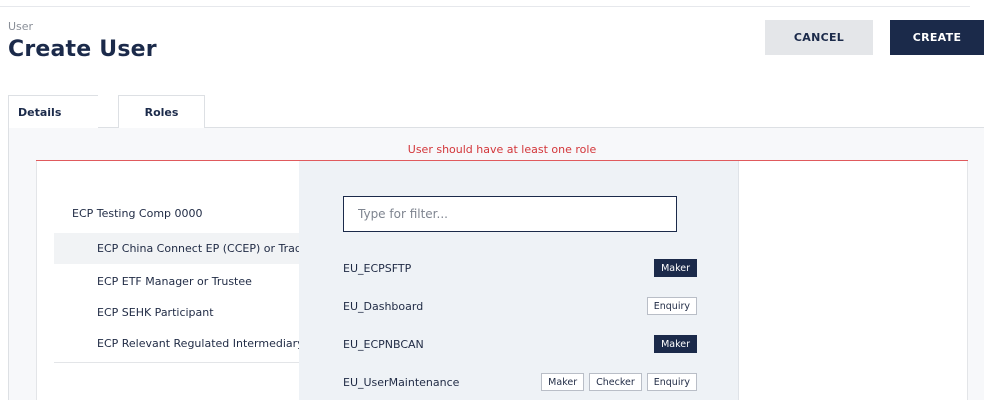 Image resolution: width=984 pixels, height=400 pixels. What do you see at coordinates (819, 37) in the screenshot?
I see `cancel-button: CANCEL` at bounding box center [819, 37].